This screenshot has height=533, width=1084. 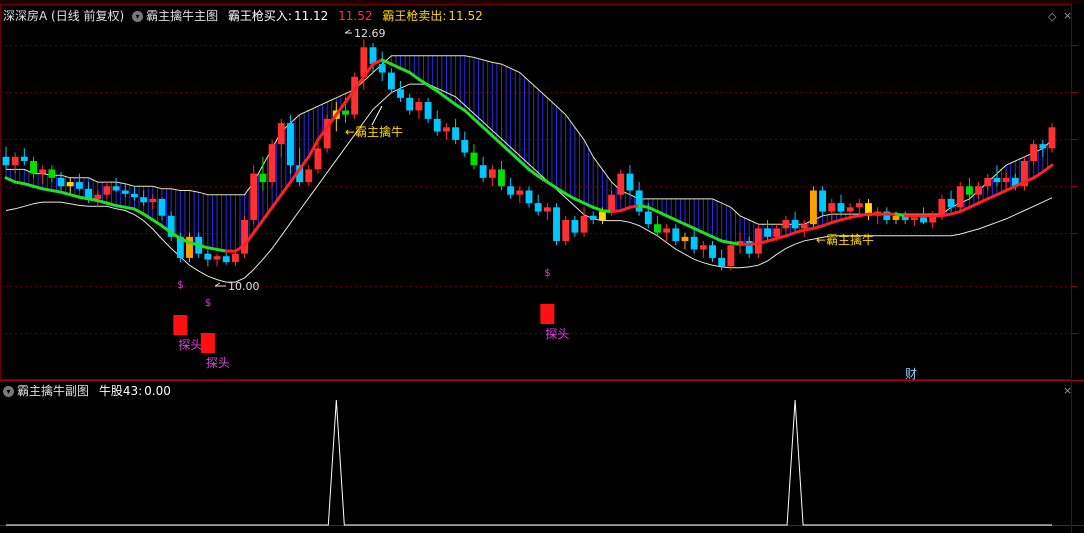 I want to click on cai-badge: 财, so click(x=911, y=374).